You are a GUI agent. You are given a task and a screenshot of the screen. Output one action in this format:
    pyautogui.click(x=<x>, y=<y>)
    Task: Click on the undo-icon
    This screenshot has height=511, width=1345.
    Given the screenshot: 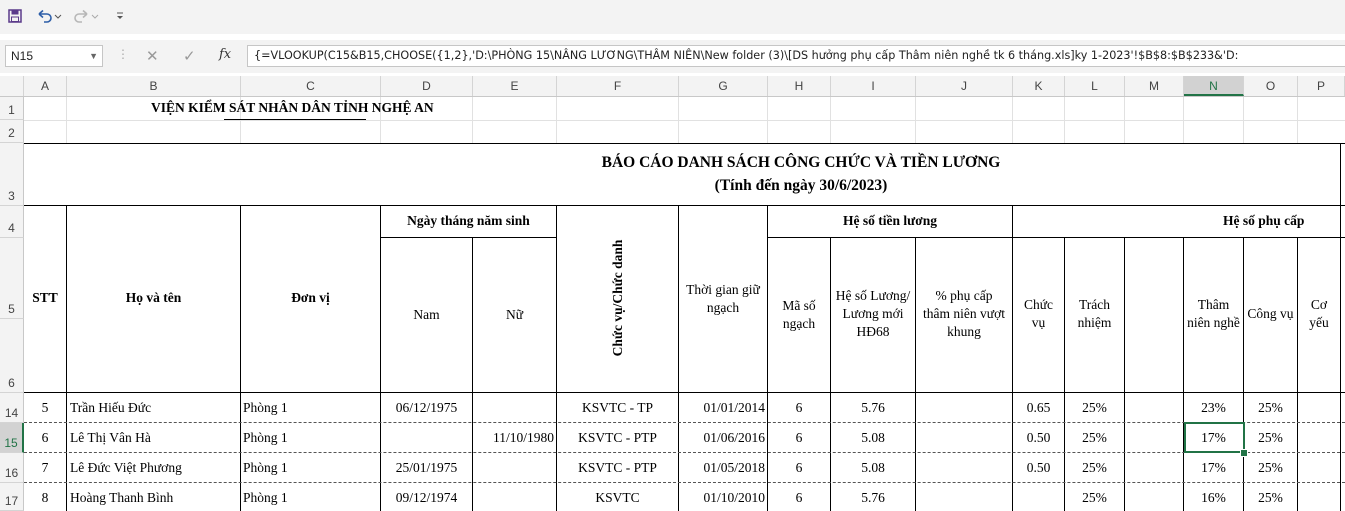 What is the action you would take?
    pyautogui.click(x=49, y=16)
    